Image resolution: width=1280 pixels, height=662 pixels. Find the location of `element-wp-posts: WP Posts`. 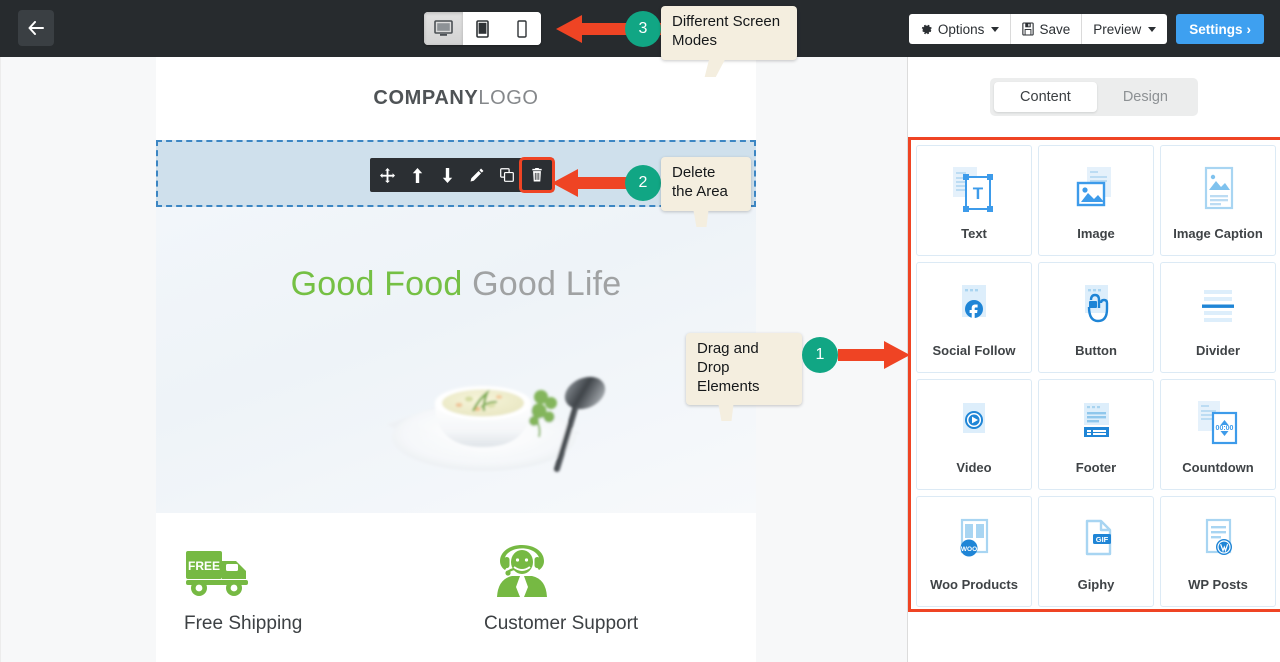

element-wp-posts: WP Posts is located at coordinates (1218, 551).